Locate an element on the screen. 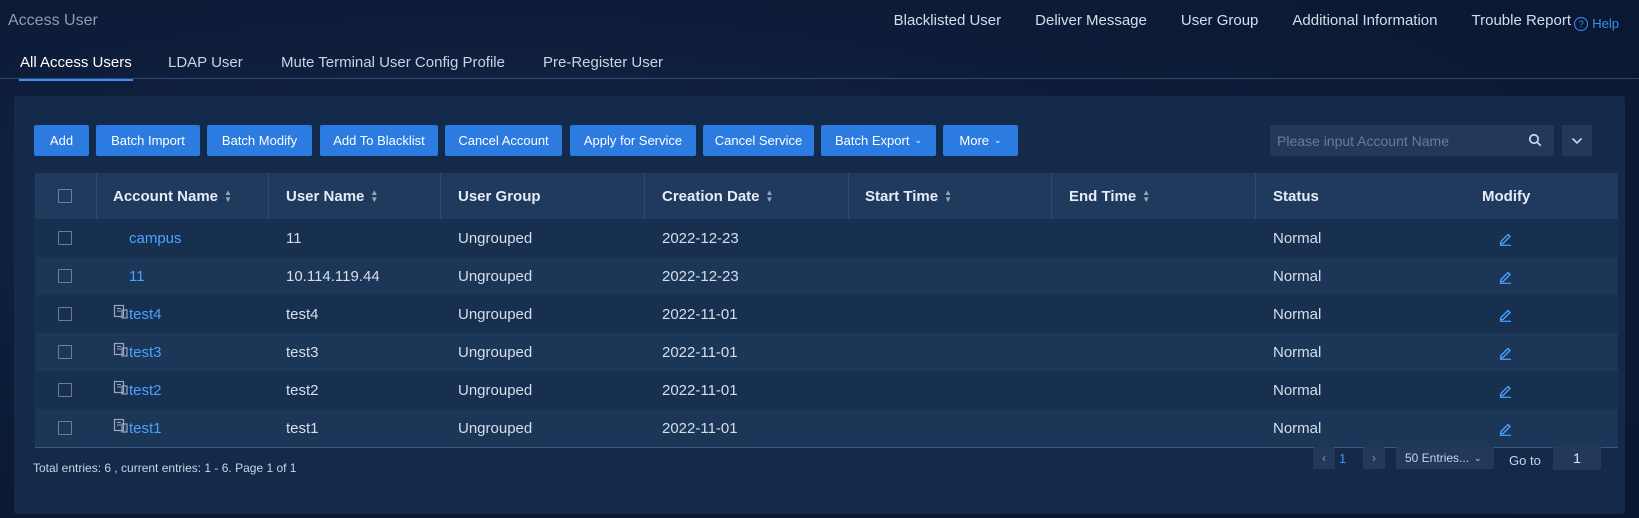  more-dropdown: More ⌄ is located at coordinates (980, 140).